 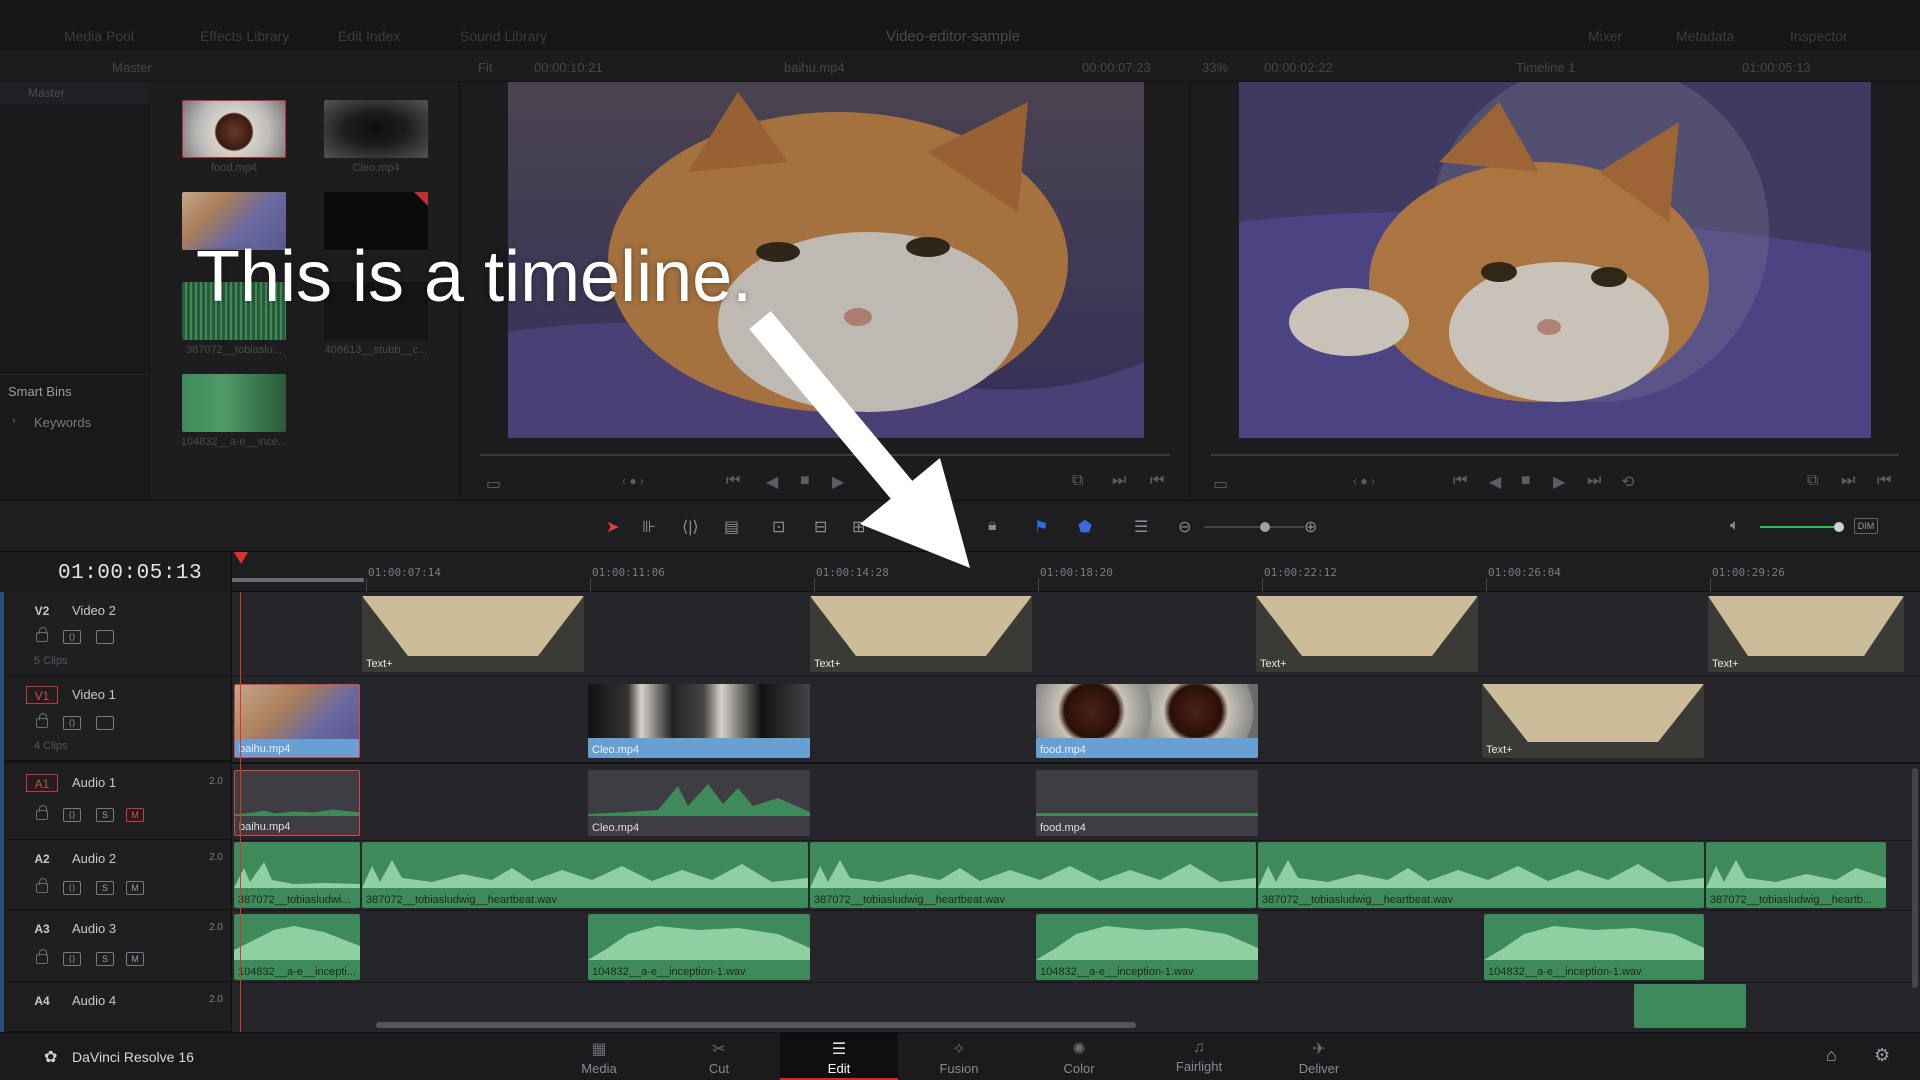 What do you see at coordinates (234, 403) in the screenshot?
I see `audio-clip-thumbnail` at bounding box center [234, 403].